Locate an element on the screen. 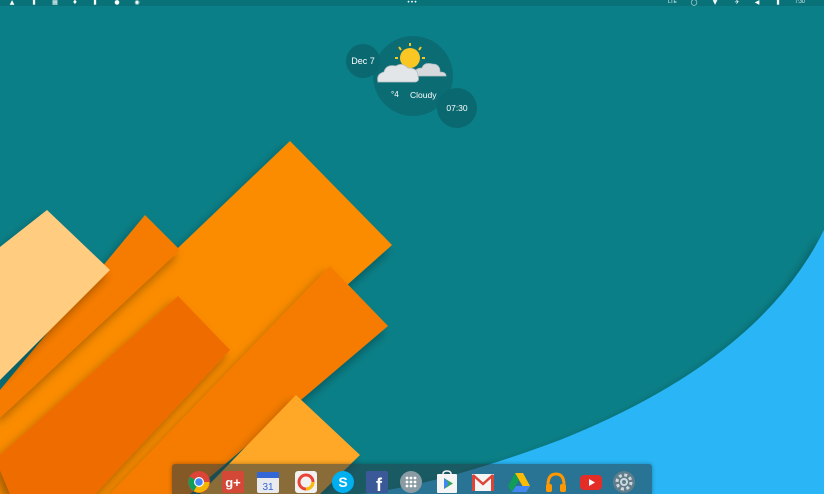 The width and height of the screenshot is (824, 494). google-plus-icon: g+ is located at coordinates (233, 482).